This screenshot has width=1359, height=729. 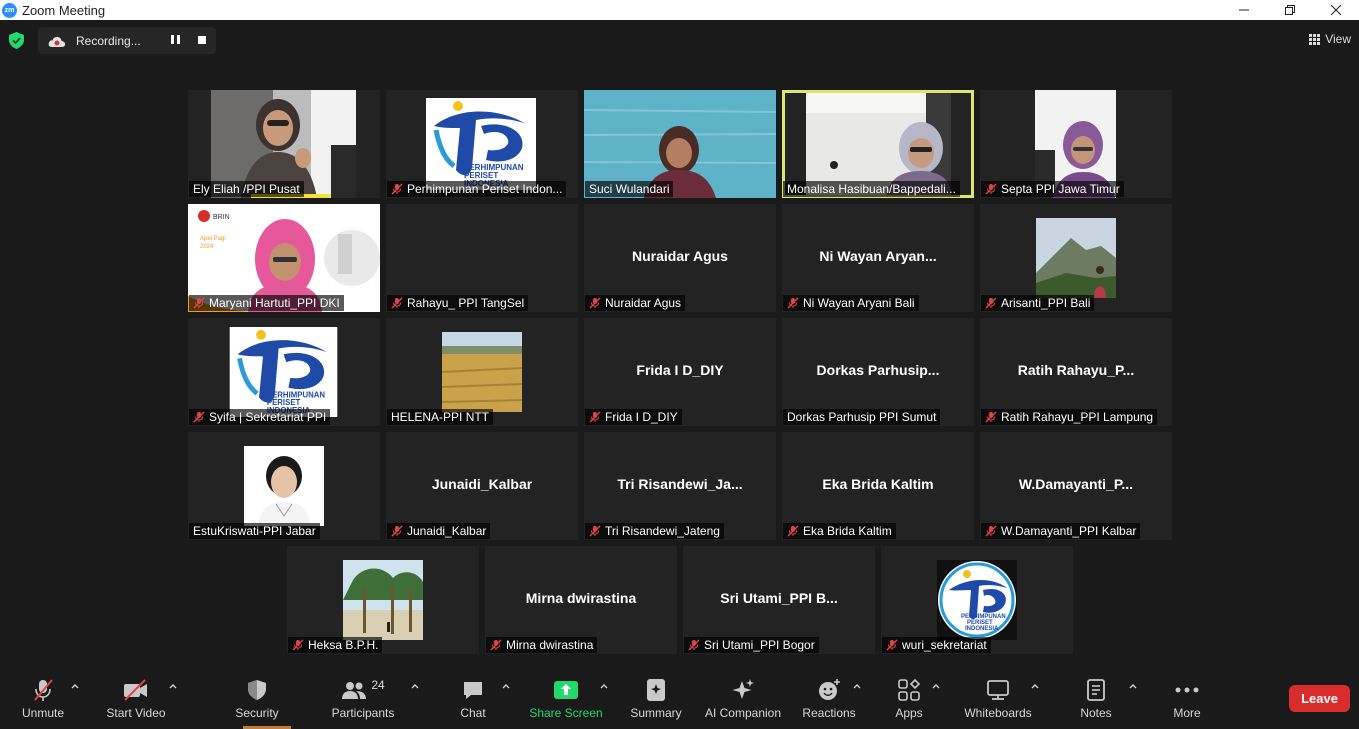 What do you see at coordinates (335, 645) in the screenshot?
I see `participant-name: Heksa B.P.H.` at bounding box center [335, 645].